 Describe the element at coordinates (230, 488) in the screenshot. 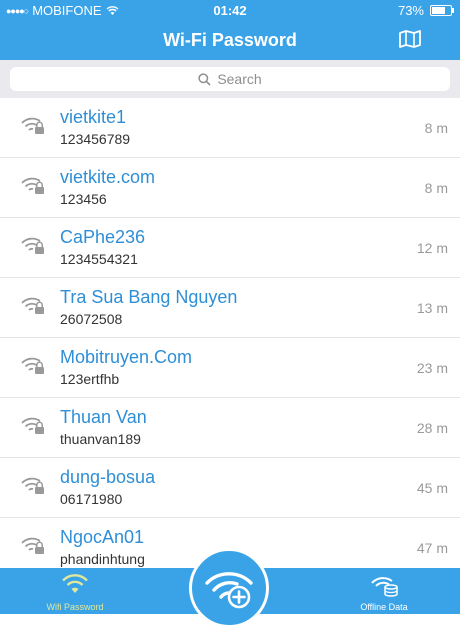

I see `network-row: dung-bosua 06171980 45 m` at that location.